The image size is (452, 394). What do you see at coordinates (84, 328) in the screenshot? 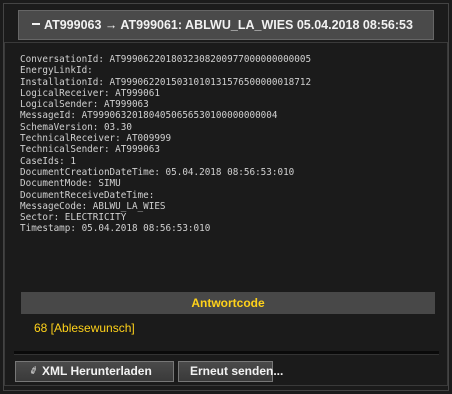
I see `antwortcode-value: 68 [Ablesewunsch]` at bounding box center [84, 328].